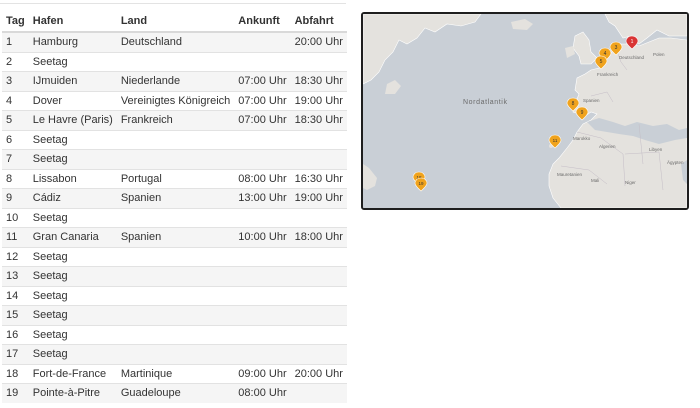 The image size is (700, 408). I want to click on cell-land: Niederlande, so click(175, 81).